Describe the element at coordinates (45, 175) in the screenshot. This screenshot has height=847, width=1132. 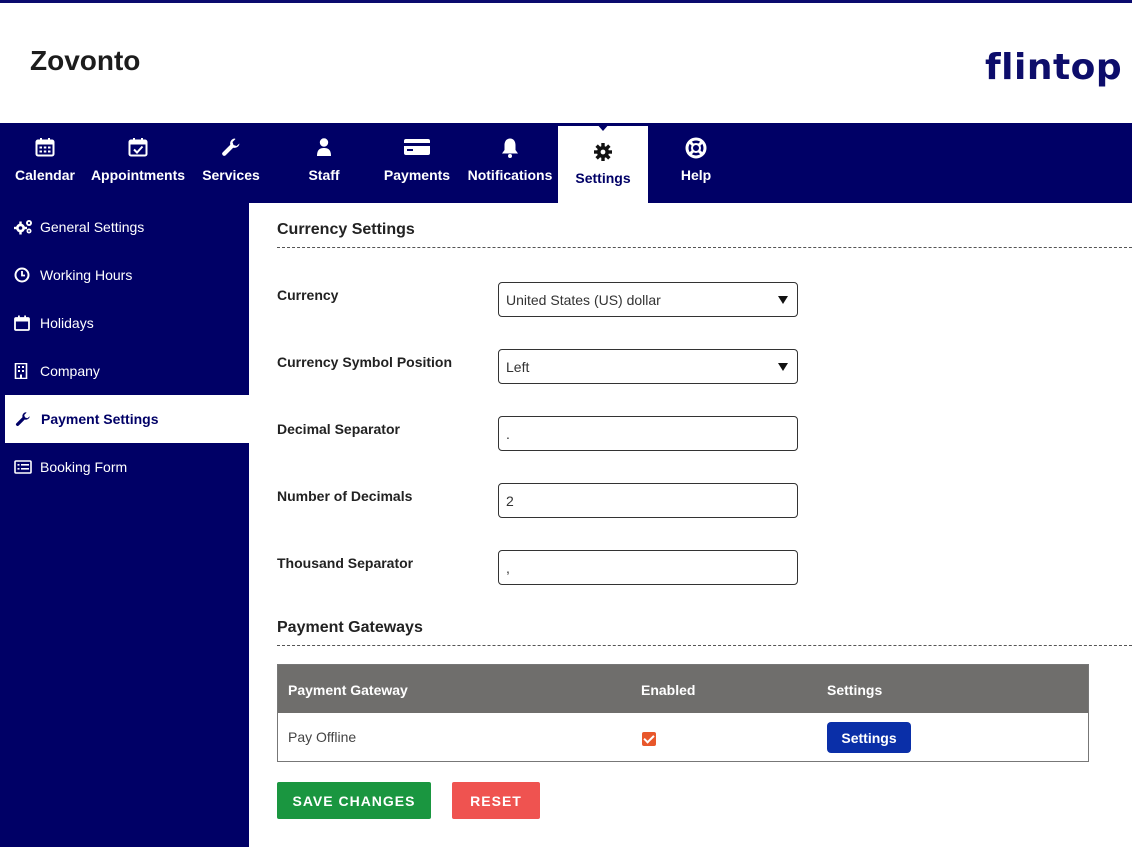
I see `nav-label: Calendar` at that location.